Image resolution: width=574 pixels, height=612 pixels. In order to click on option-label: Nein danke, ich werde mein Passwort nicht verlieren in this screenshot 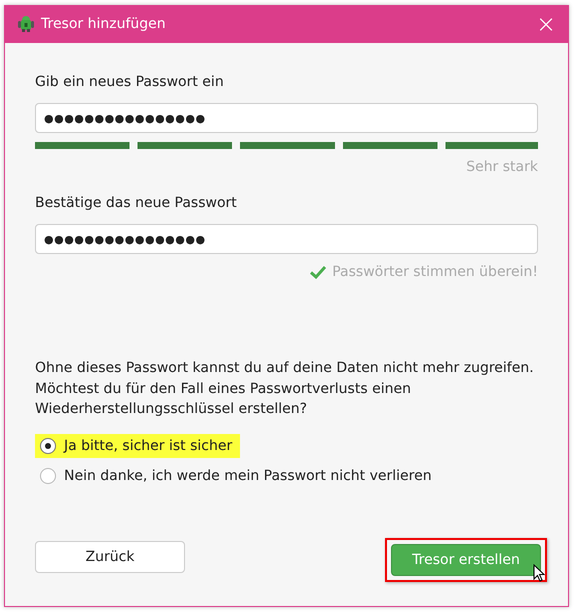, I will do `click(248, 476)`.